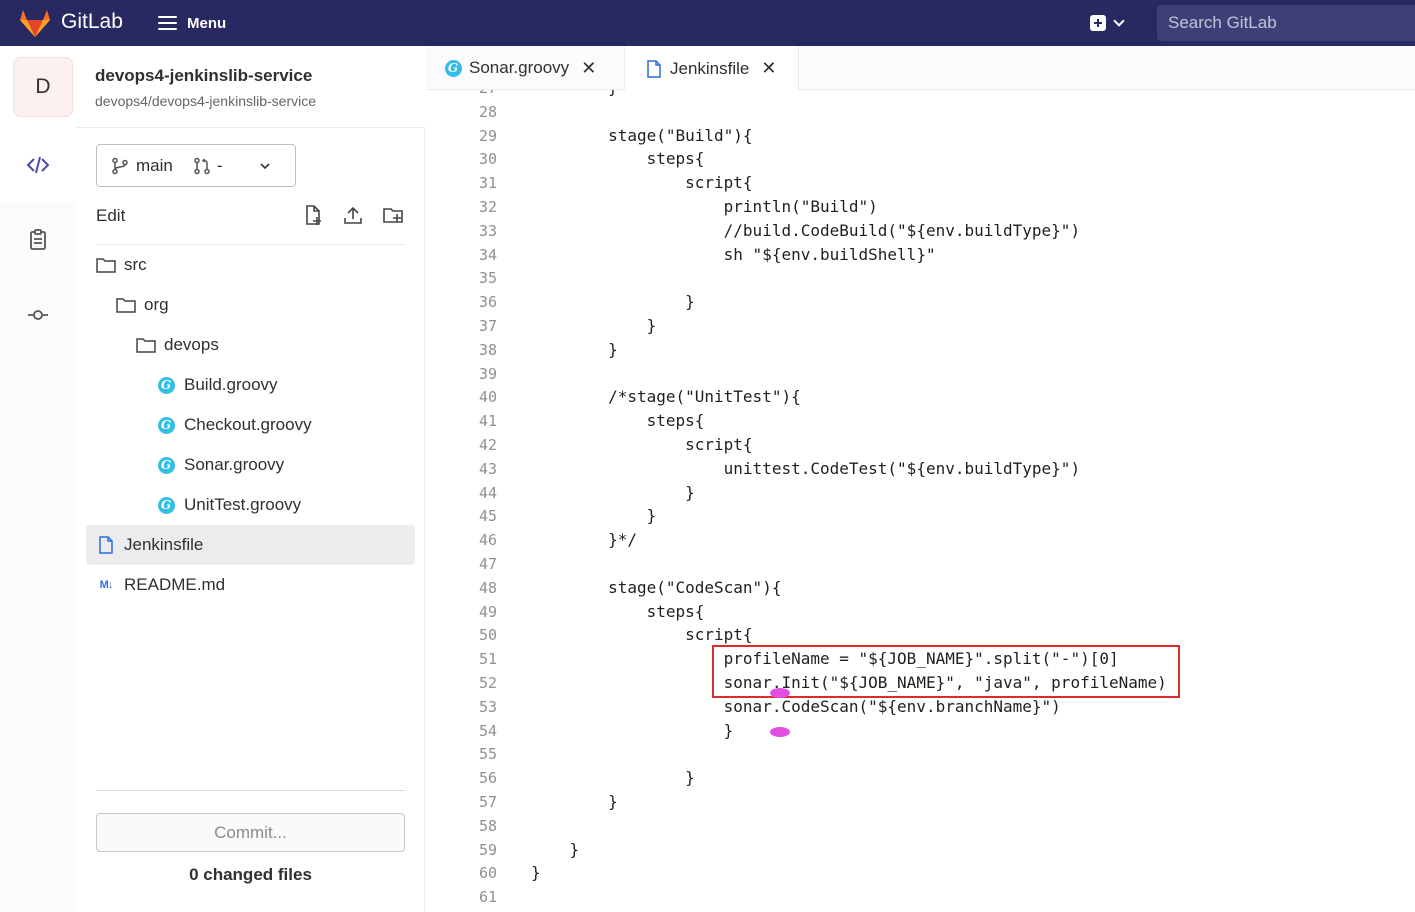 Image resolution: width=1415 pixels, height=912 pixels. I want to click on line-number: 37, so click(487, 326).